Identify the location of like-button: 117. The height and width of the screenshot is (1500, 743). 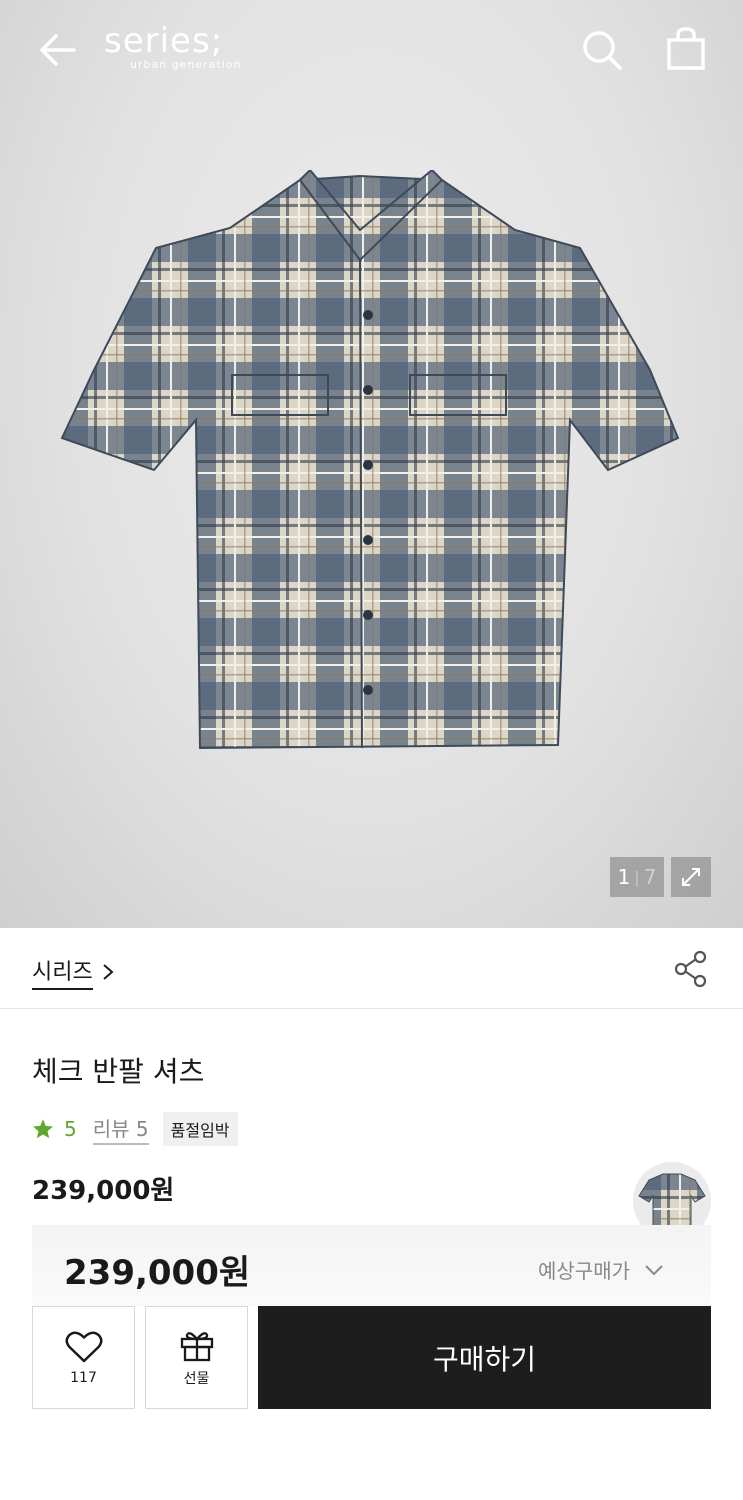
(83, 1357).